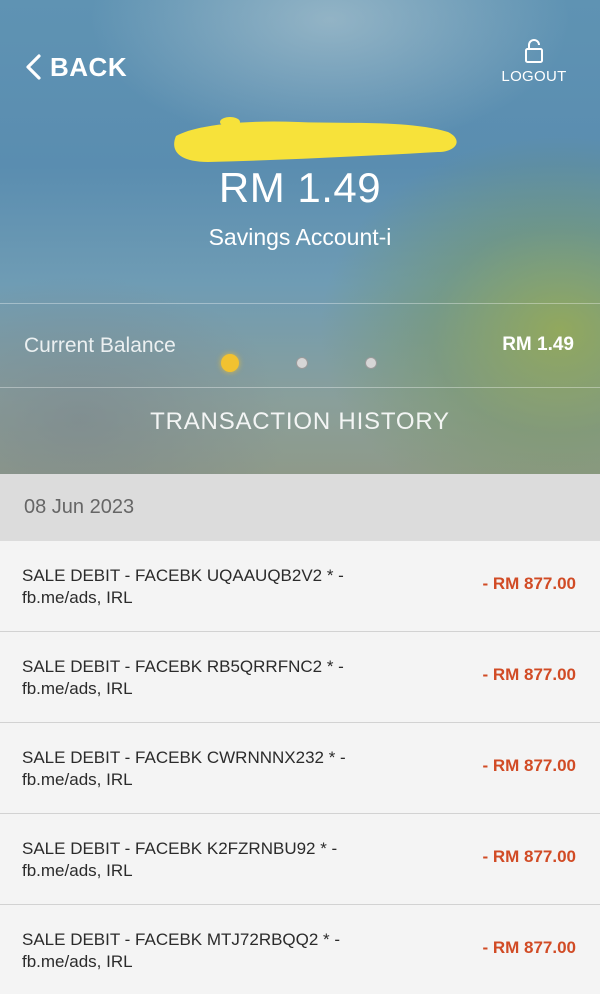  I want to click on transaction-history-title: TRANSACTION HISTORY, so click(300, 421).